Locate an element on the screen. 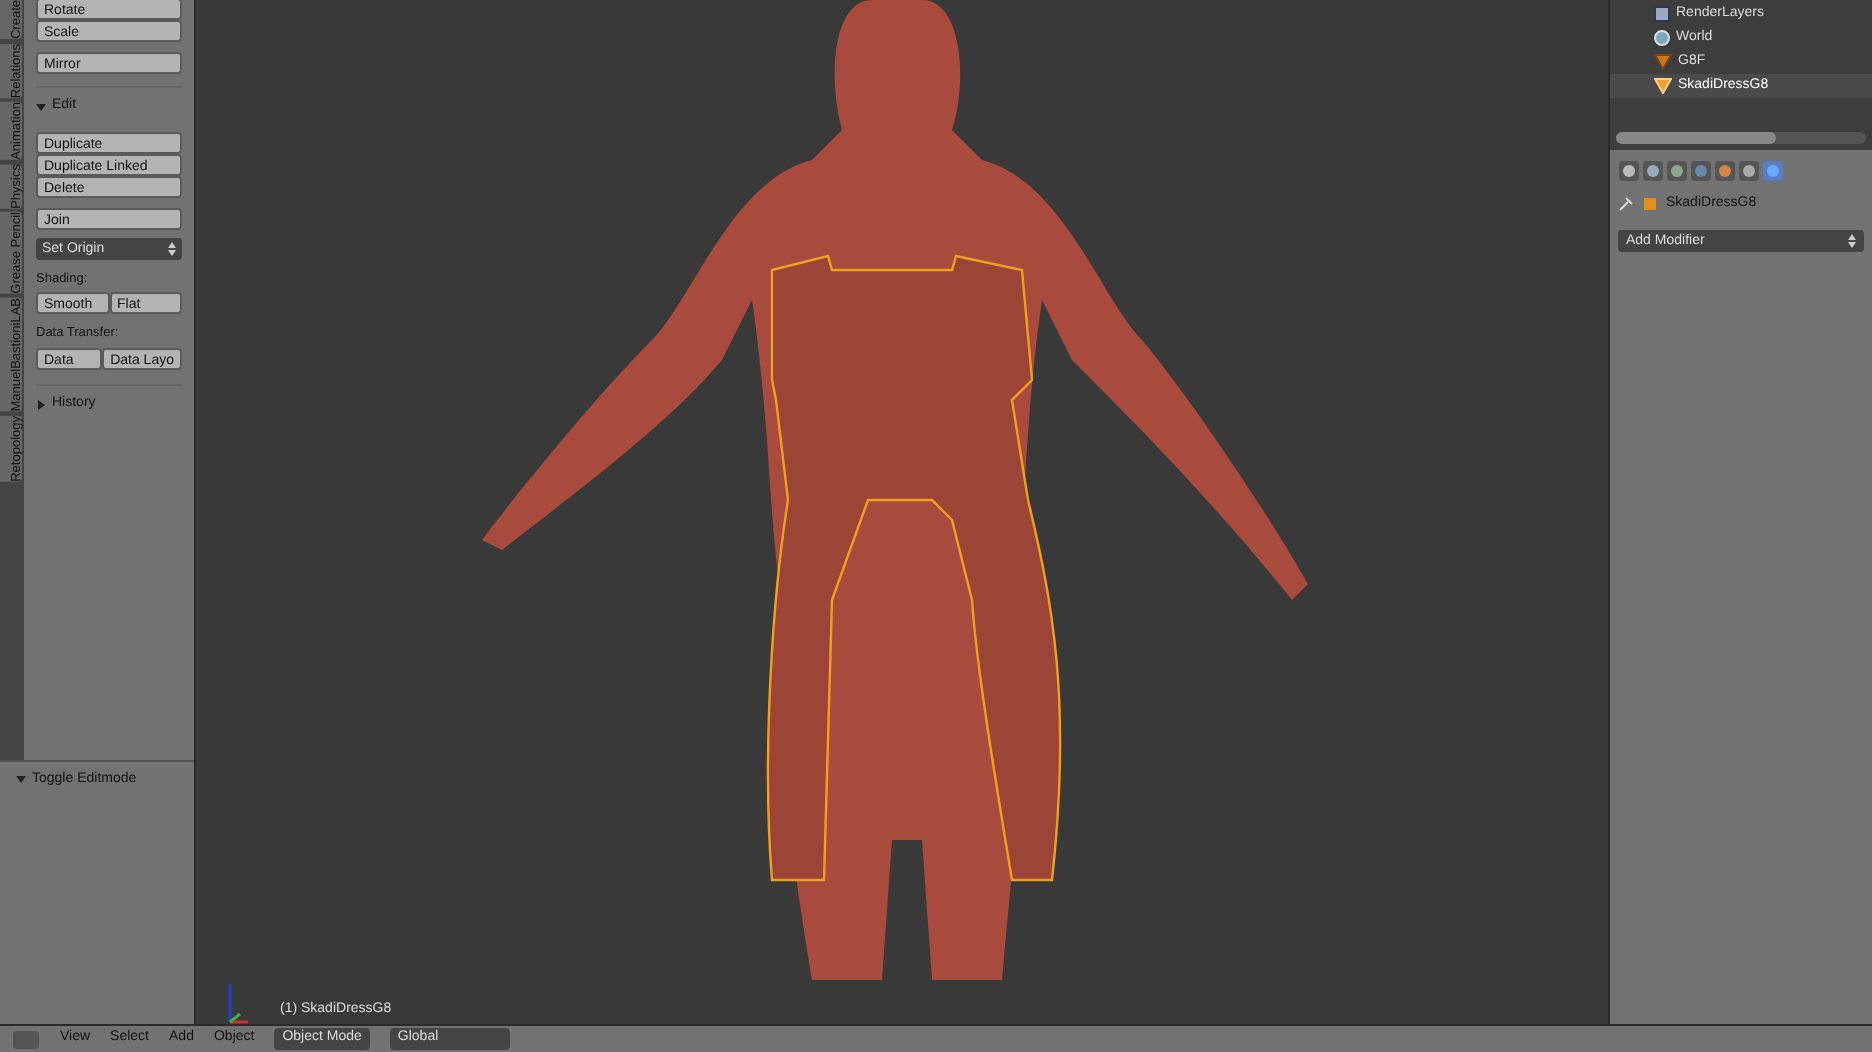  globe-icon is located at coordinates (1662, 38).